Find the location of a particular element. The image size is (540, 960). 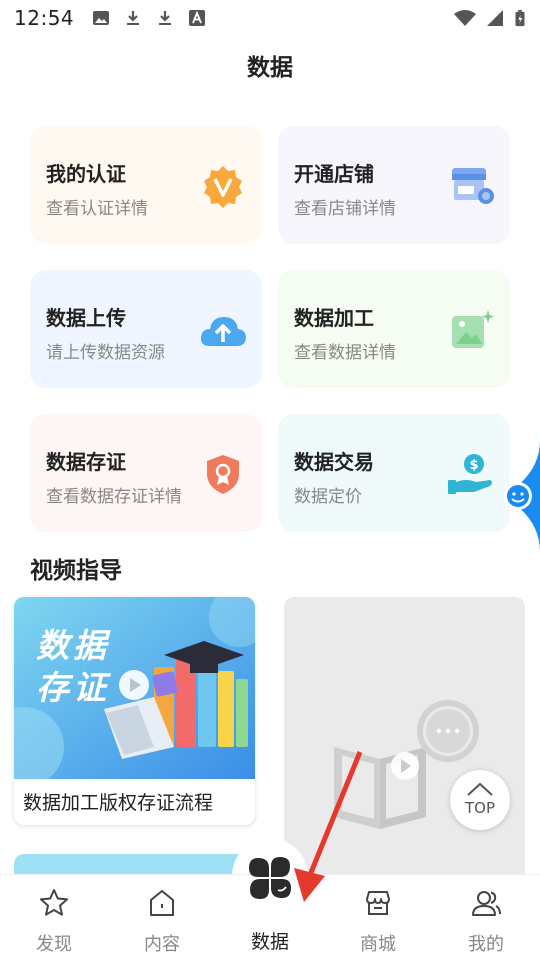

card-title: 数据存证 is located at coordinates (86, 462).